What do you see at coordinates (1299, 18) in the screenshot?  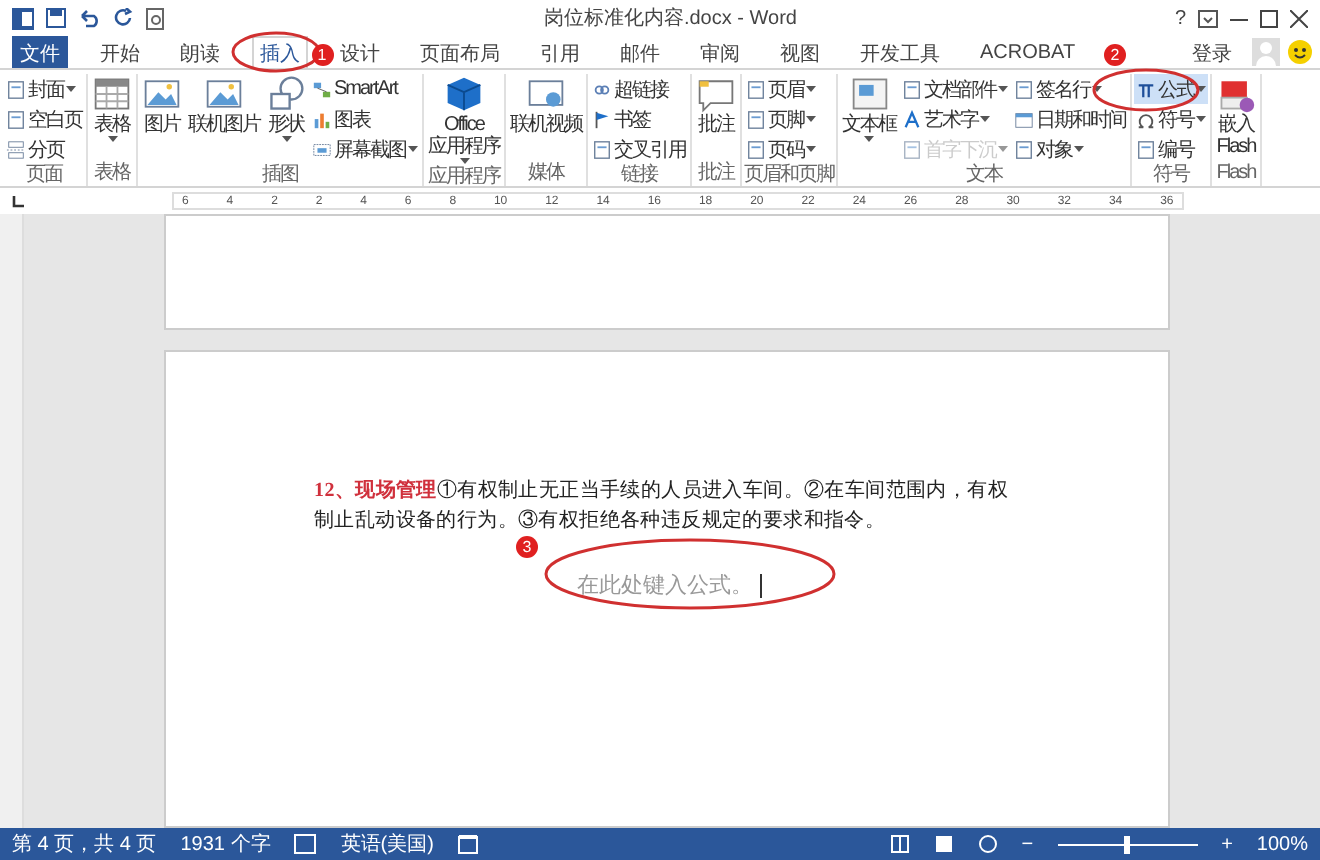 I see `close-icon` at bounding box center [1299, 18].